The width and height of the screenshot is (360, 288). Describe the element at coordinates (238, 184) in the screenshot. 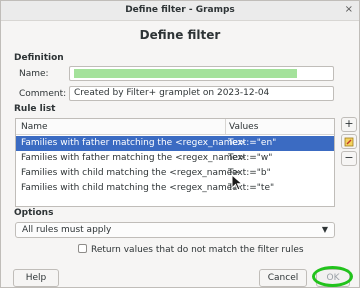

I see `mouse-pointer-icon` at that location.